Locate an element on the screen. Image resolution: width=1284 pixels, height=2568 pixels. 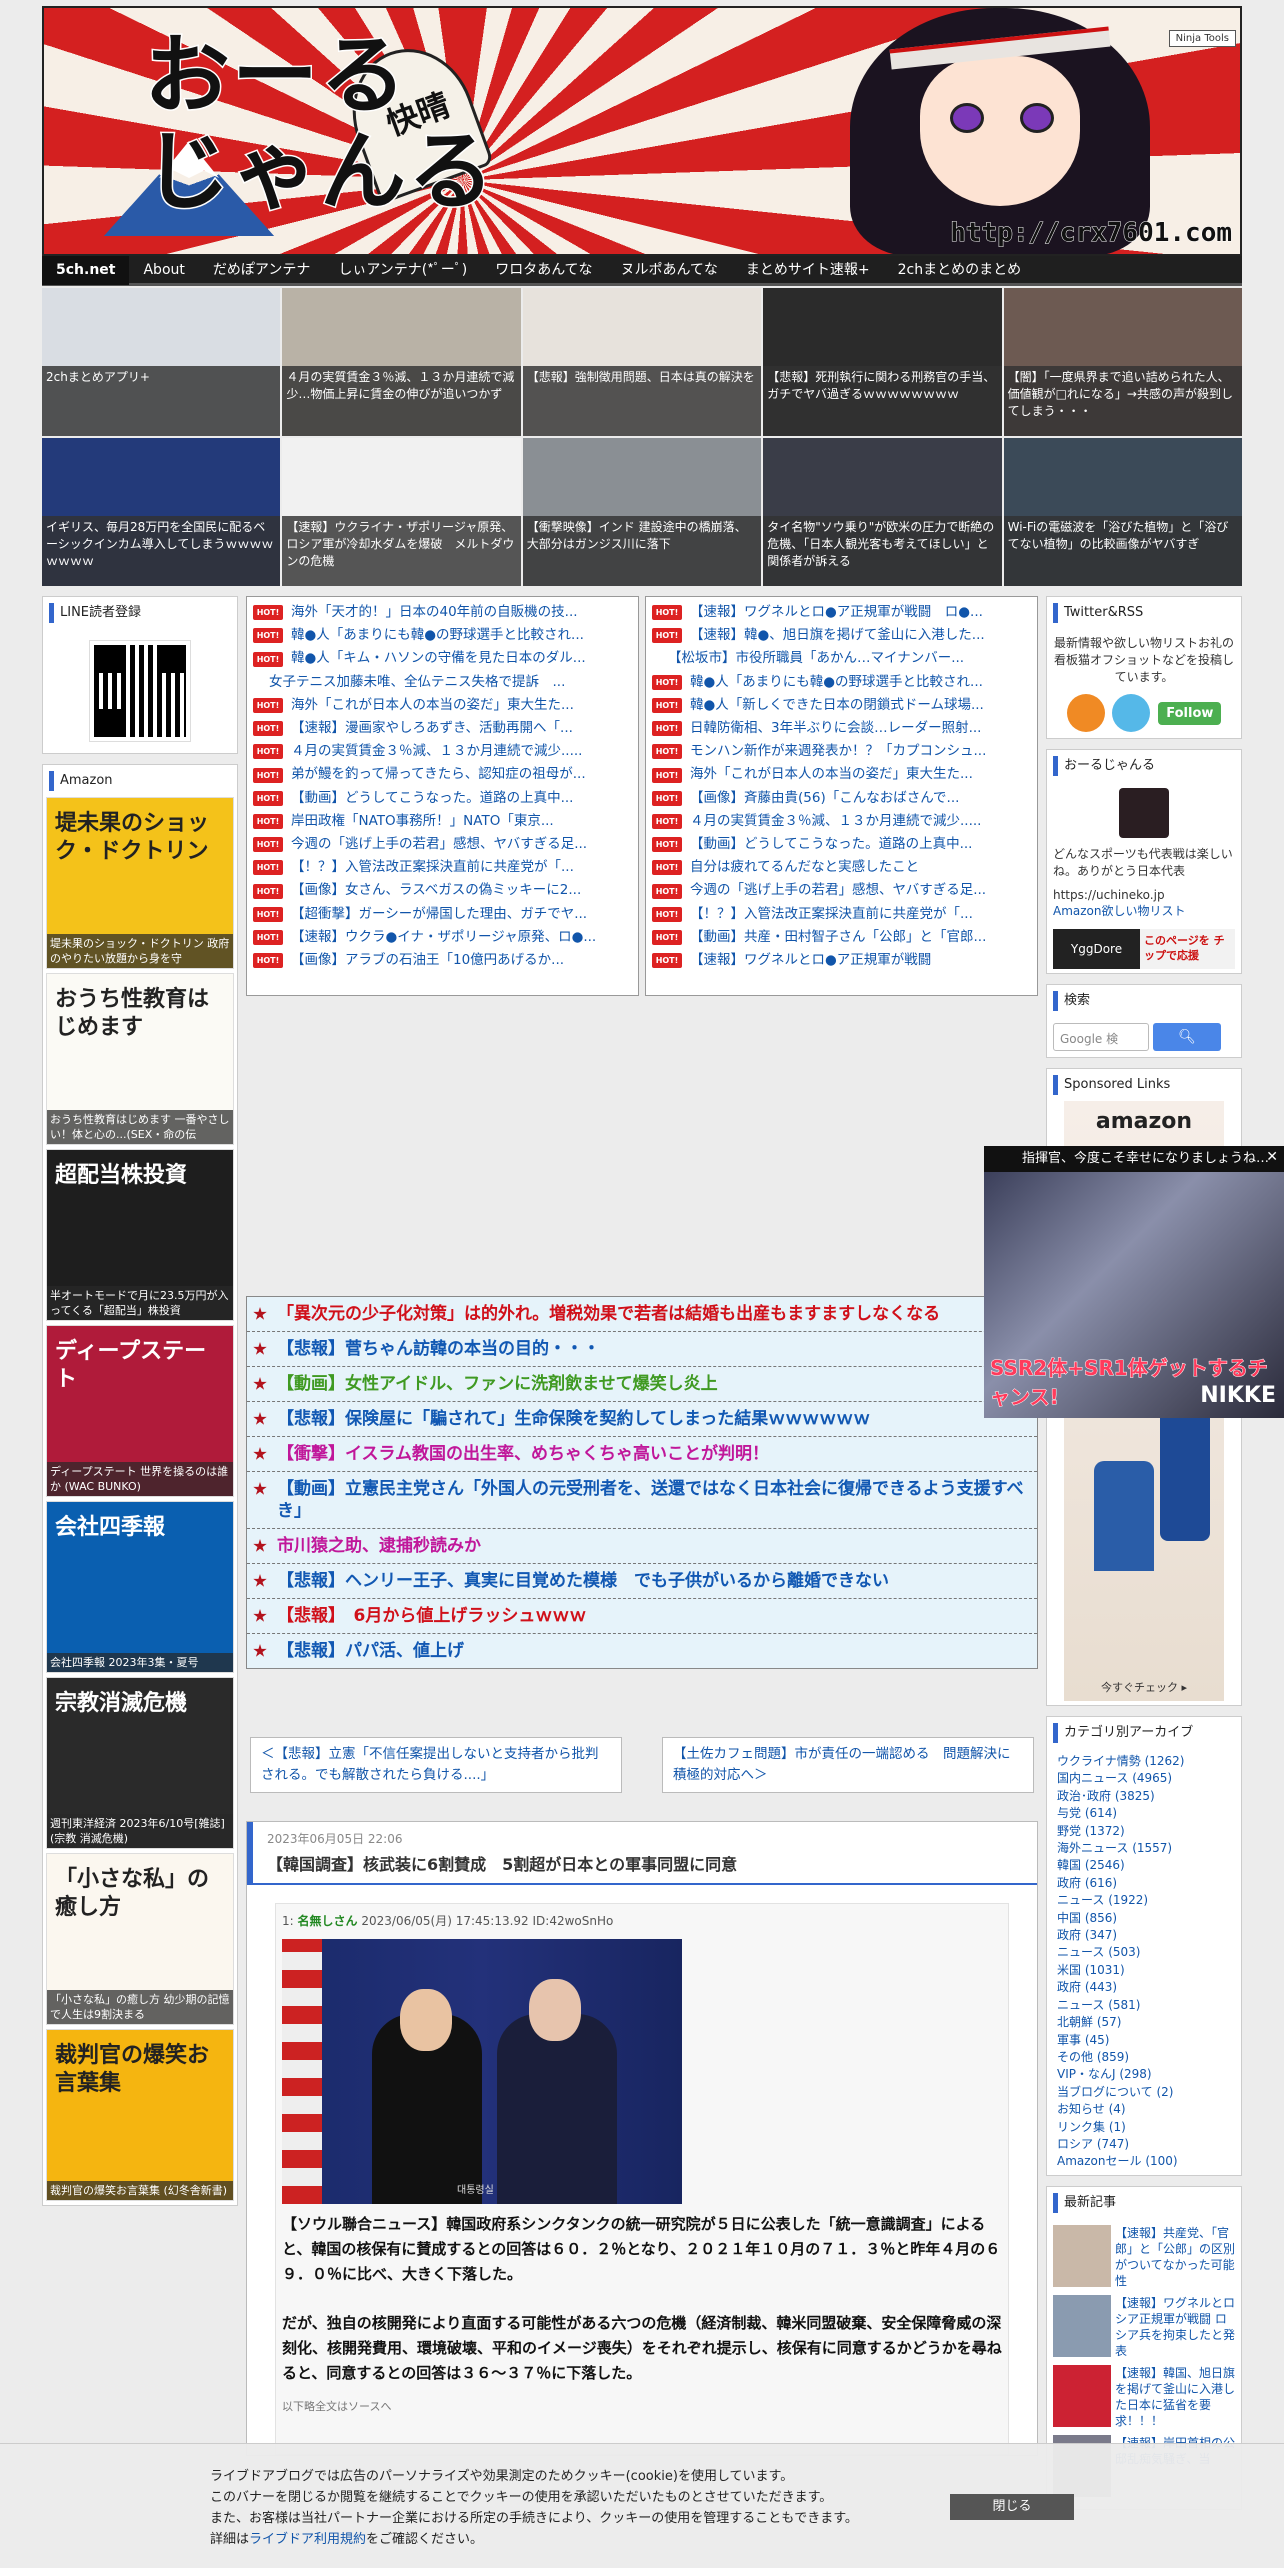
category-link: 政府 (443) is located at coordinates (1144, 1987).